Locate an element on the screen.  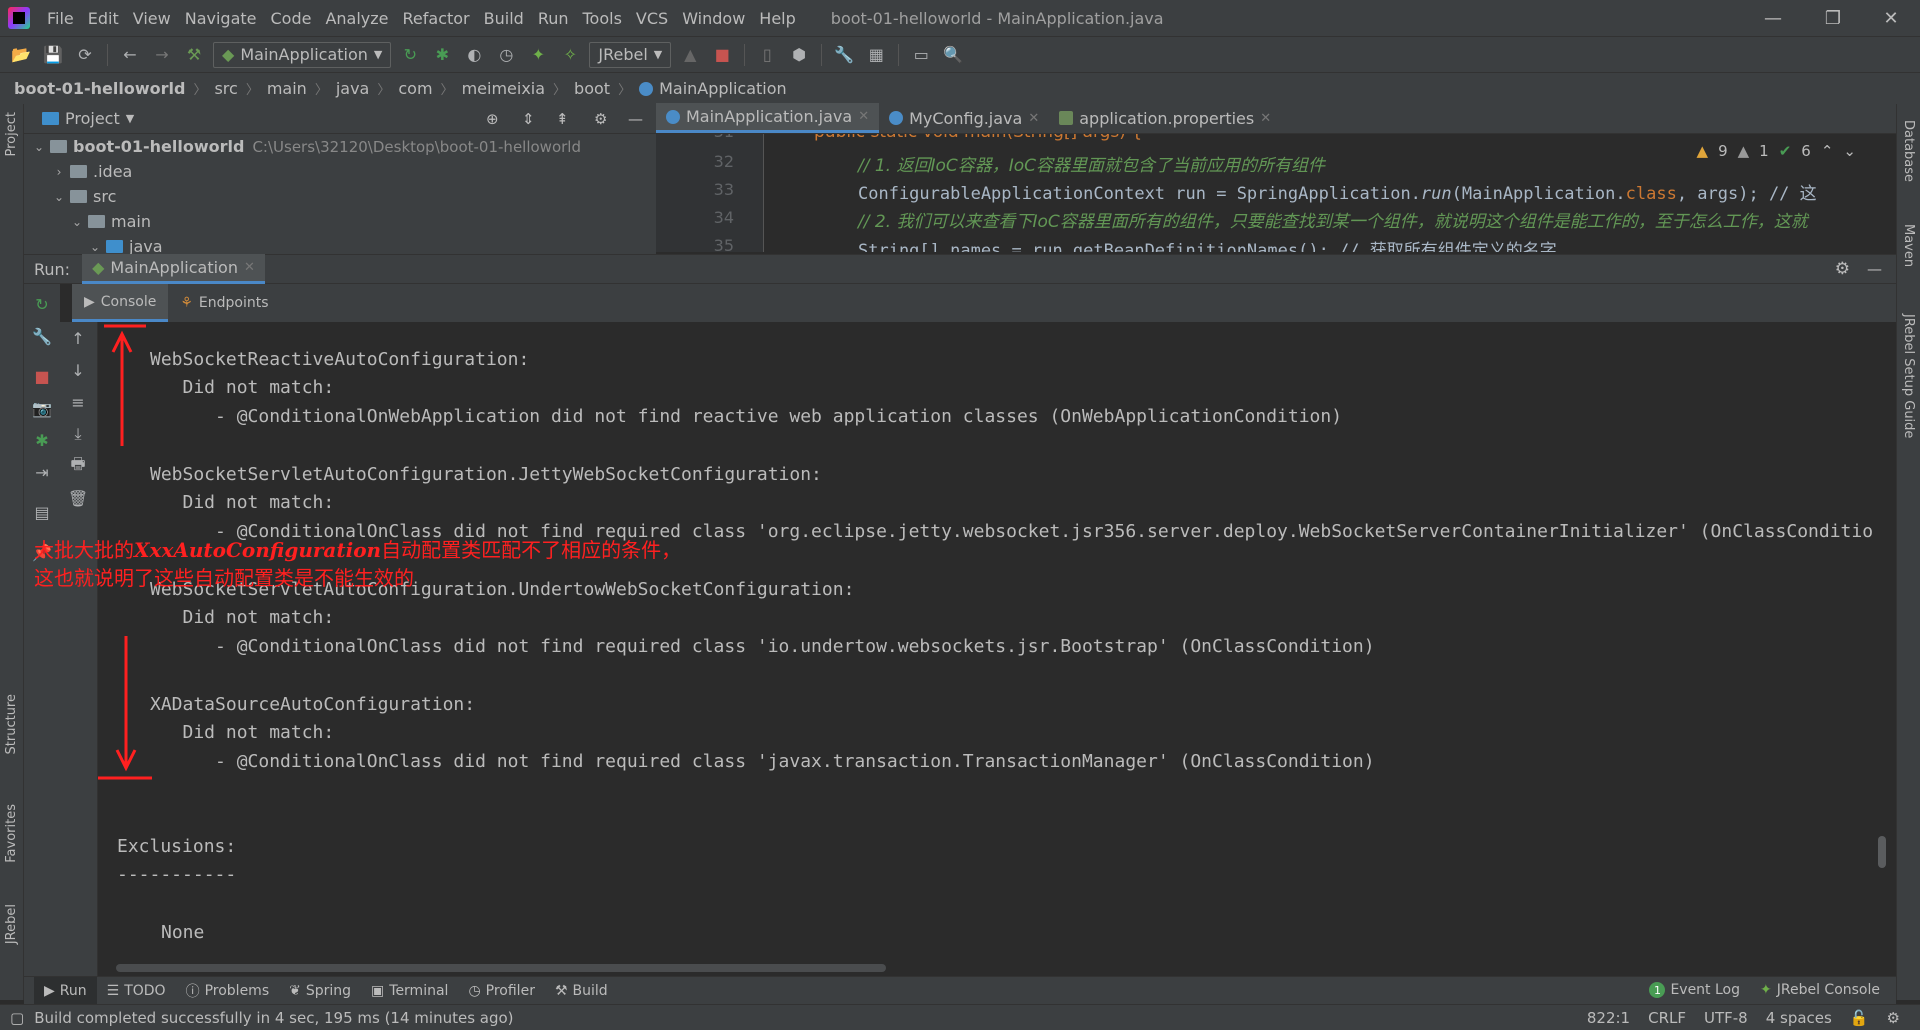
maven-tool-button: Maven is located at coordinates (1908, 245).